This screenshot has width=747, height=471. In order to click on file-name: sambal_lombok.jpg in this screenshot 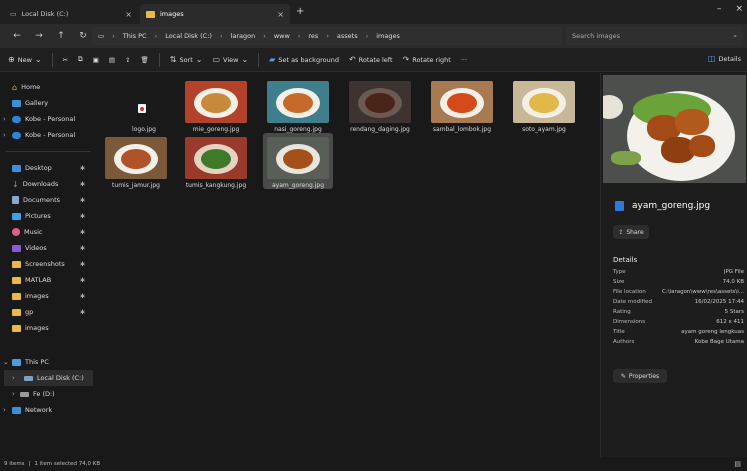, I will do `click(462, 129)`.